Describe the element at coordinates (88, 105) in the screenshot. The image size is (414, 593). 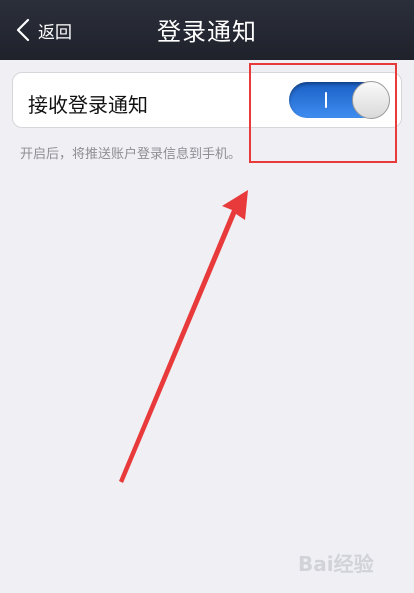
I see `setting-label: 接收登录通知` at that location.